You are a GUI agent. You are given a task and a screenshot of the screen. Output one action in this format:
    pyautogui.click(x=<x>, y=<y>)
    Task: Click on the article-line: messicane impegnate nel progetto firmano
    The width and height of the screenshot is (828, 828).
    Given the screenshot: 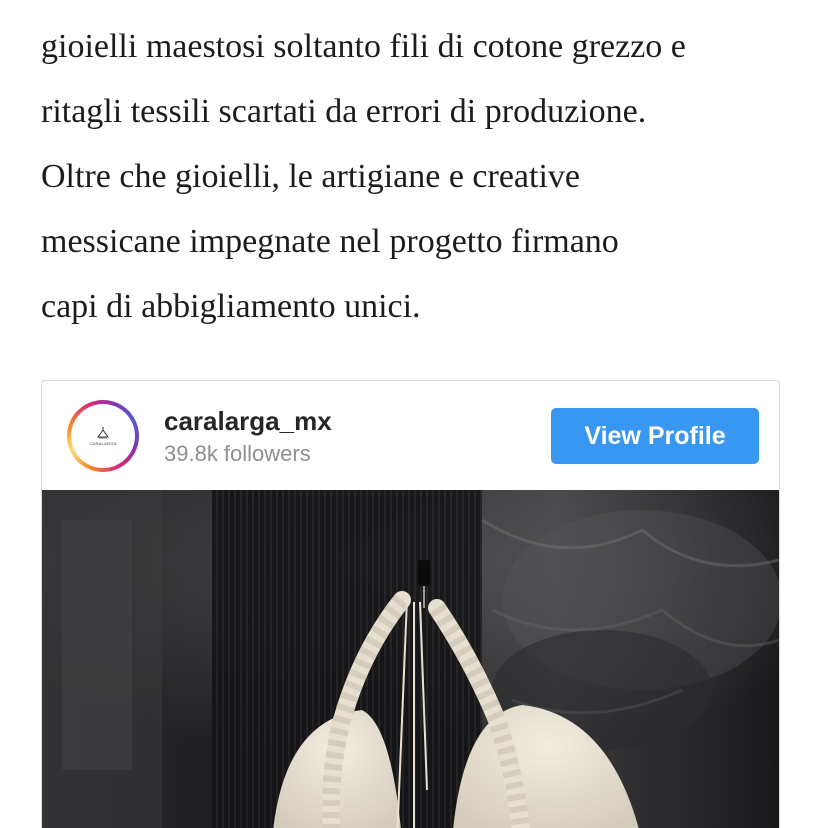 What is the action you would take?
    pyautogui.click(x=330, y=241)
    